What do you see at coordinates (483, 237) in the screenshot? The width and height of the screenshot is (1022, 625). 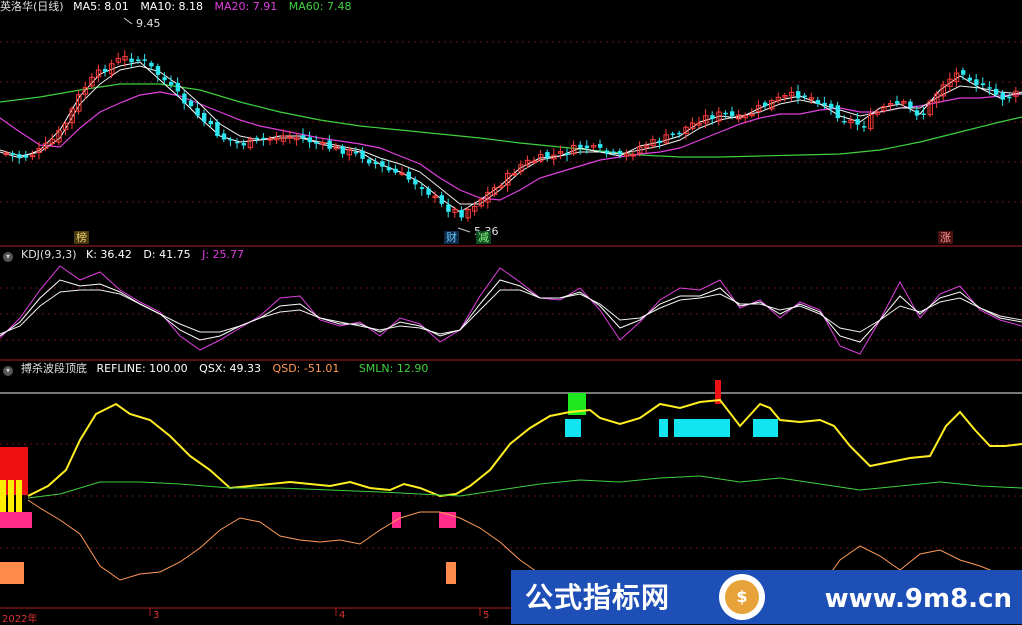 I see `event-tag-jian: 减` at bounding box center [483, 237].